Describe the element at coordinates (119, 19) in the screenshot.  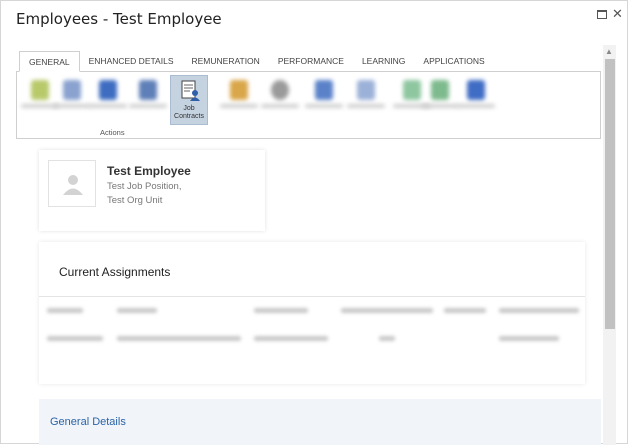
I see `window-title: Employees - Test Employee` at that location.